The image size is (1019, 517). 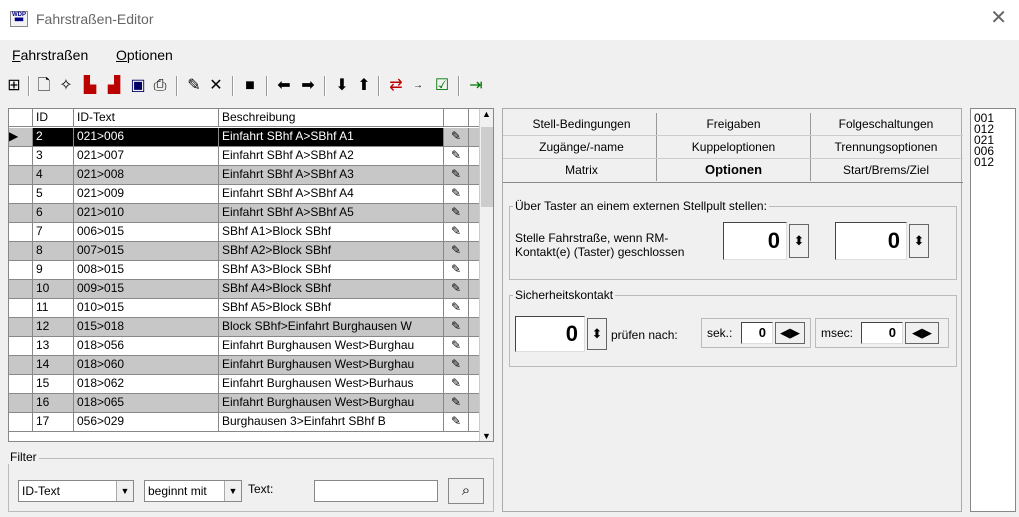 What do you see at coordinates (53, 118) in the screenshot?
I see `column-header-id: ID` at bounding box center [53, 118].